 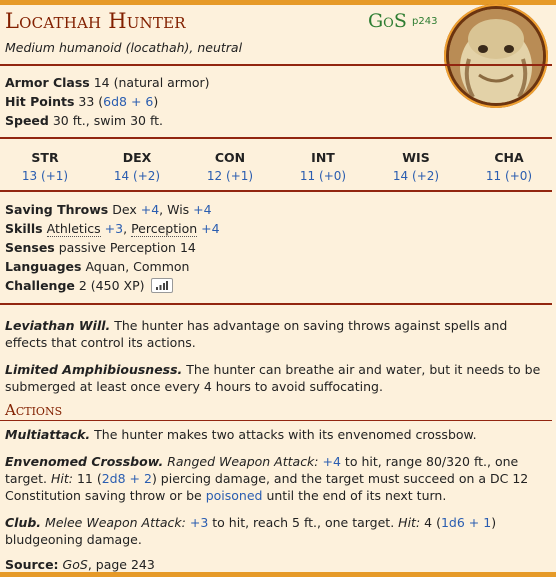 What do you see at coordinates (278, 266) in the screenshot?
I see `languages-row: Languages Aquan, Common` at bounding box center [278, 266].